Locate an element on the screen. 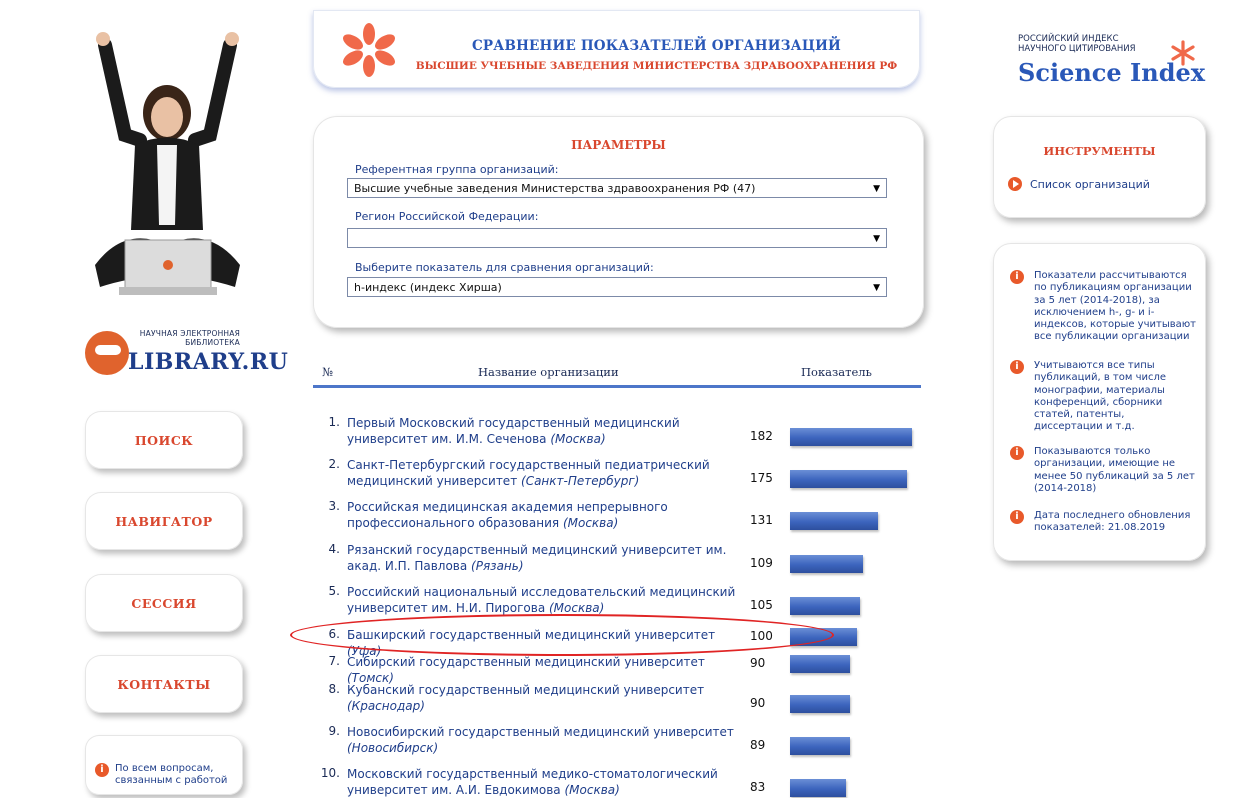 This screenshot has height=798, width=1245. region-select: ▼ is located at coordinates (617, 238).